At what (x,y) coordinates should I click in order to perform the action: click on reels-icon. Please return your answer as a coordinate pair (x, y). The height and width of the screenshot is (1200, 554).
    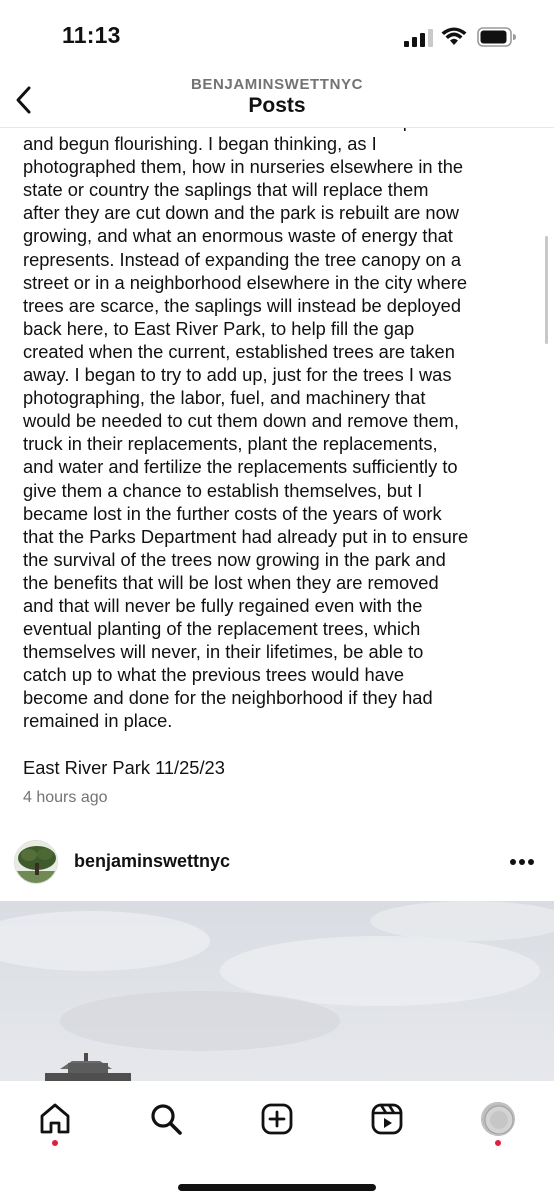
    Looking at the image, I should click on (387, 1119).